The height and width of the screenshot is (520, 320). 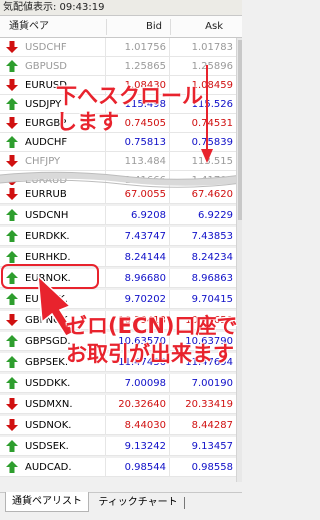 I want to click on table-row: AUDCAD. 0.98544 0.98558, so click(x=118, y=467).